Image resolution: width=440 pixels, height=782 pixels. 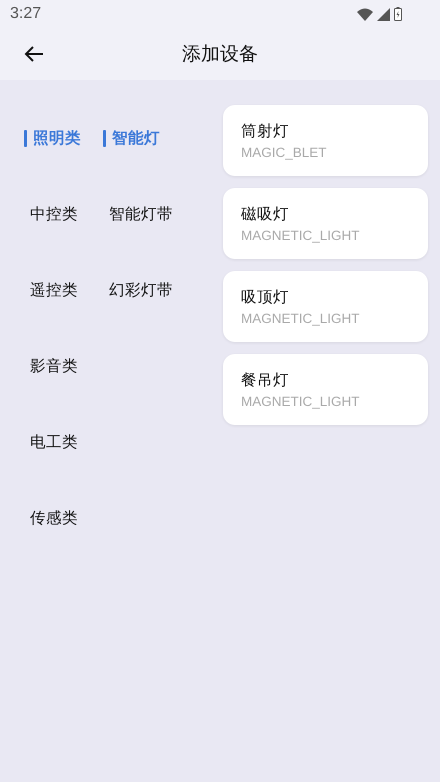 I want to click on signal-icon, so click(x=383, y=14).